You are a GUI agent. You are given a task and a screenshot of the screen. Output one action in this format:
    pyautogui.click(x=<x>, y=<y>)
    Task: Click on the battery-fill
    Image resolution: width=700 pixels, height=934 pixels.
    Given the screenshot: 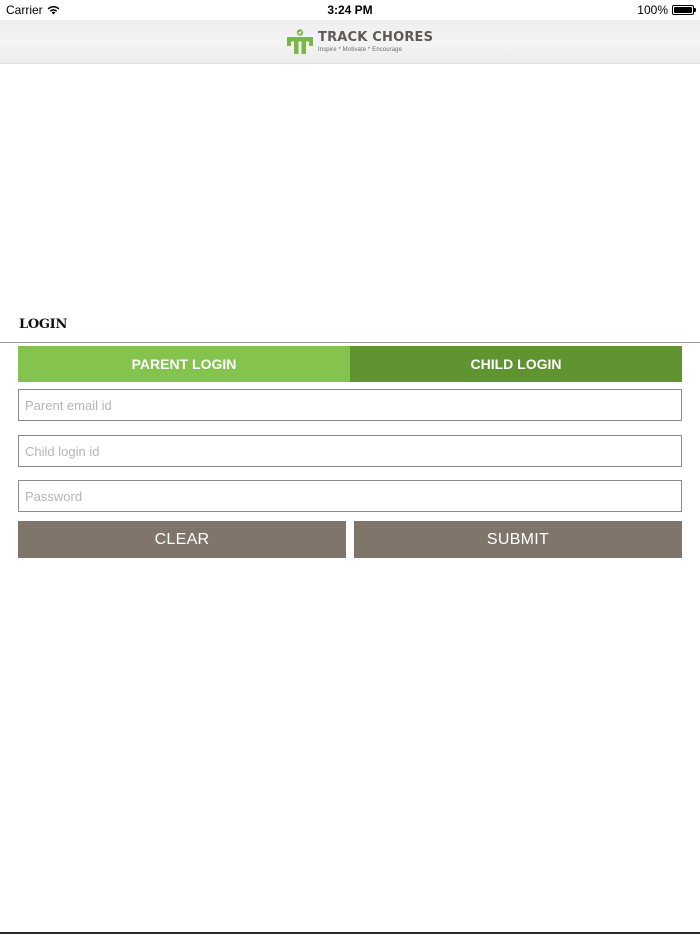 What is the action you would take?
    pyautogui.click(x=683, y=10)
    